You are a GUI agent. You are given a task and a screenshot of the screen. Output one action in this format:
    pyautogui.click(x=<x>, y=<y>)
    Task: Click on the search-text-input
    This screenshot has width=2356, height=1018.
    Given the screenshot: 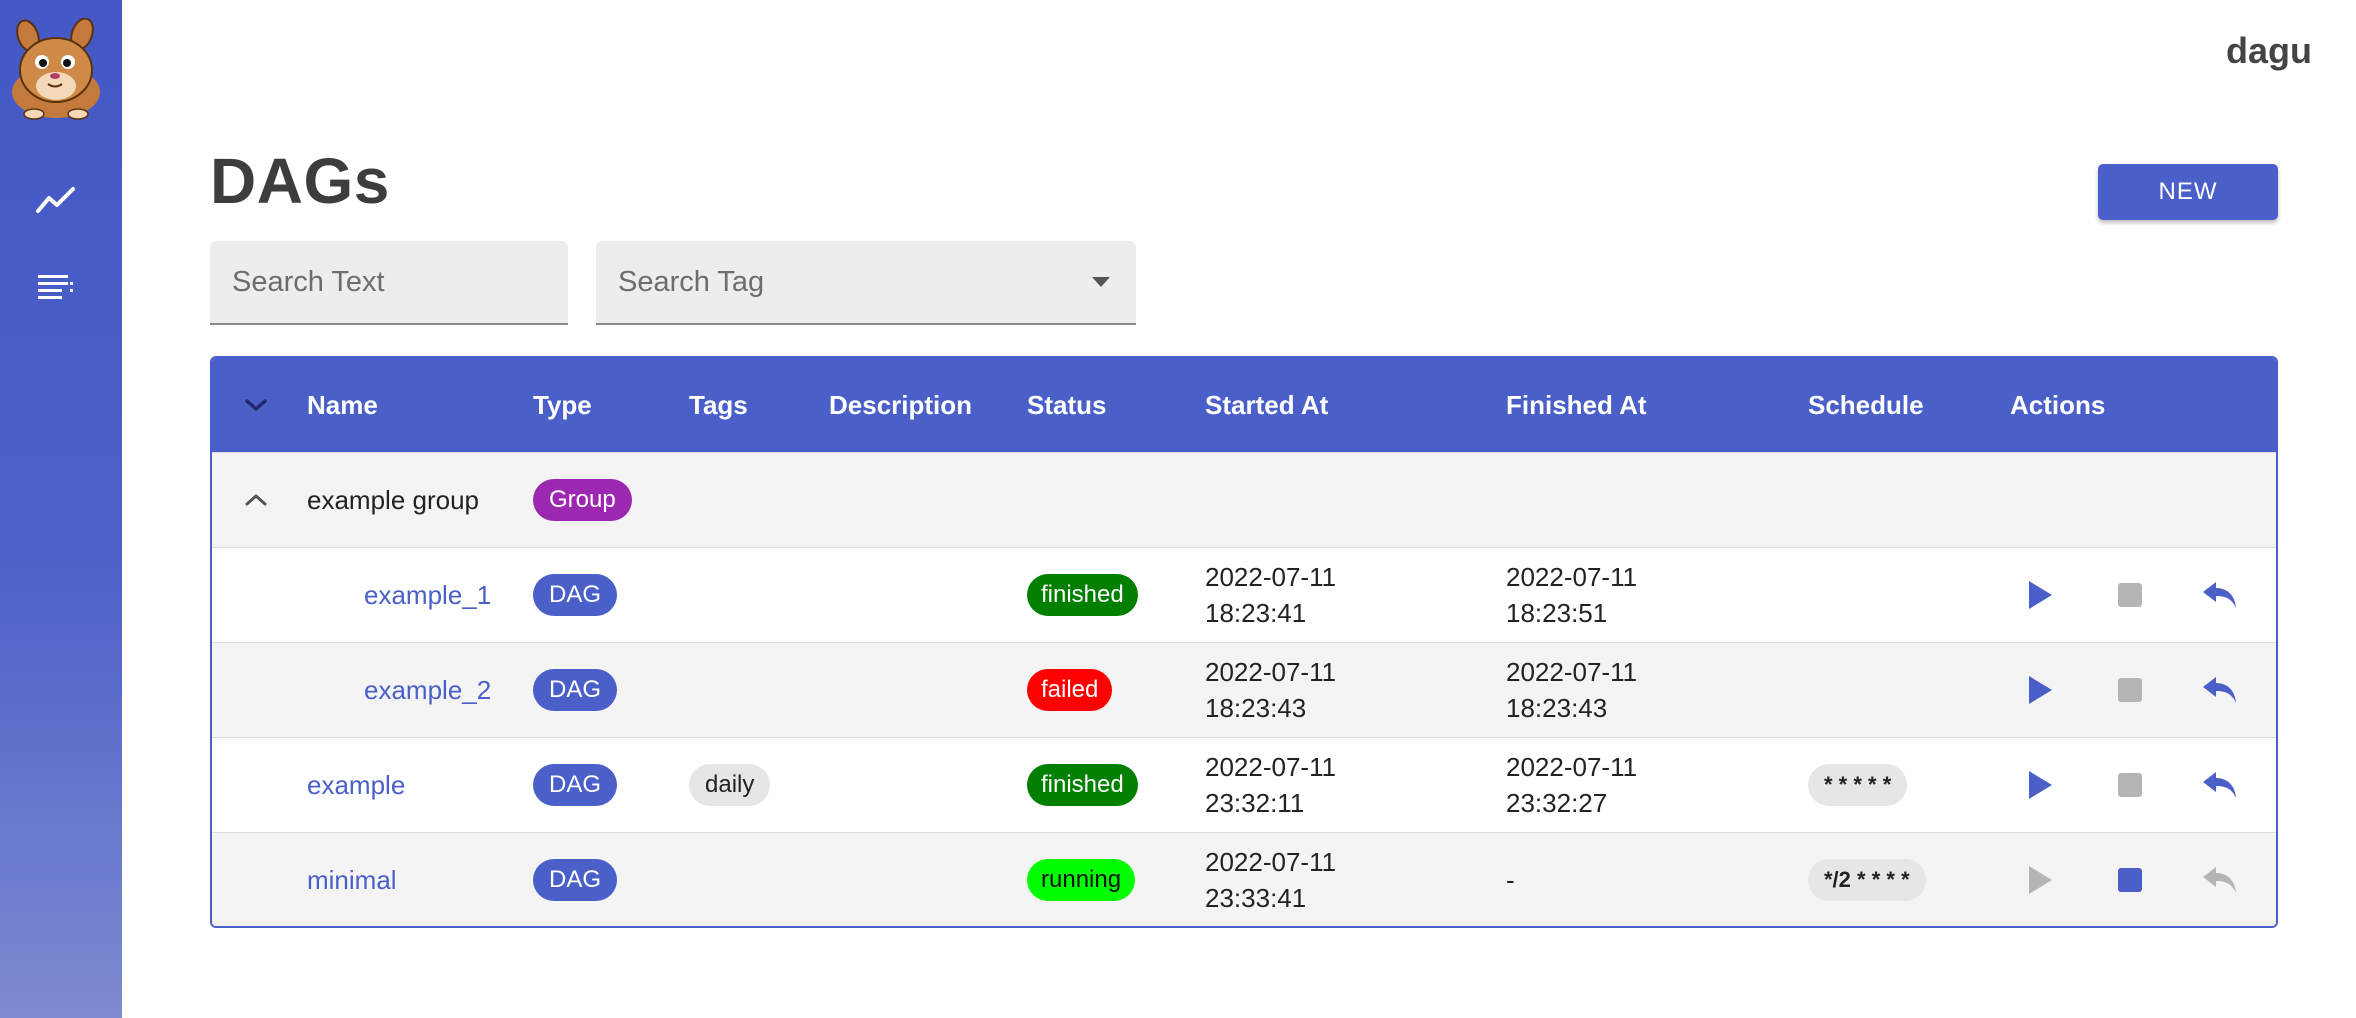 What is the action you would take?
    pyautogui.click(x=389, y=282)
    